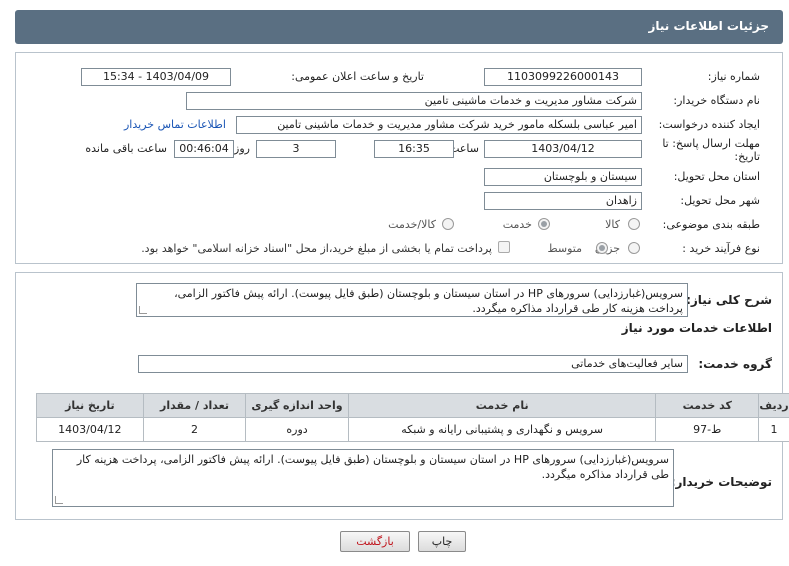 This screenshot has width=789, height=566. What do you see at coordinates (733, 76) in the screenshot?
I see `need-number-label: شماره نیاز:` at bounding box center [733, 76].